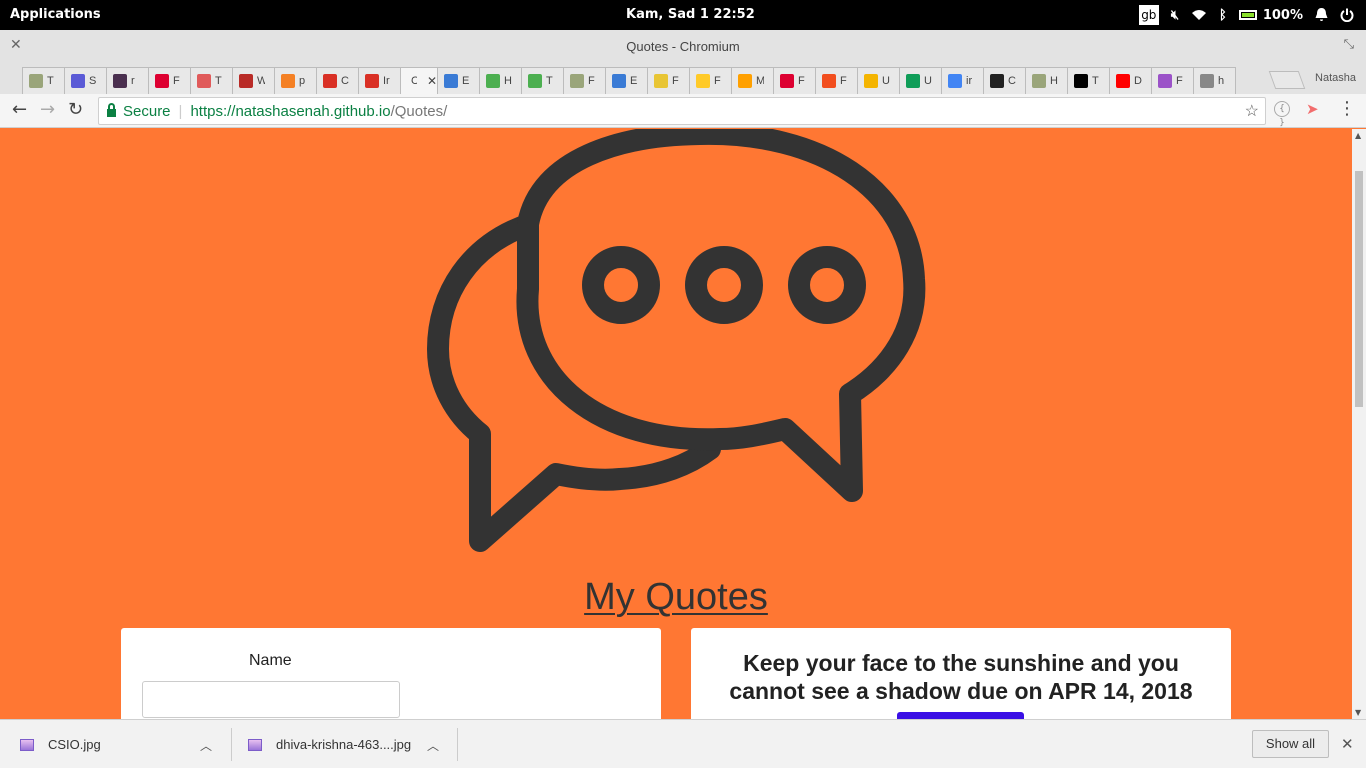 The height and width of the screenshot is (768, 1366). What do you see at coordinates (683, 46) in the screenshot?
I see `window-title: Quotes - Chromium` at bounding box center [683, 46].